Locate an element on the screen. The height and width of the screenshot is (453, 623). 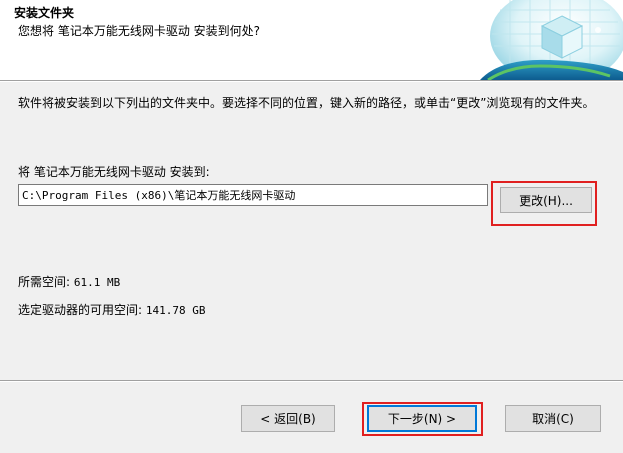
destination-label: 将 笔记本万能无线网卡驱动 安装到: is located at coordinates (114, 172).